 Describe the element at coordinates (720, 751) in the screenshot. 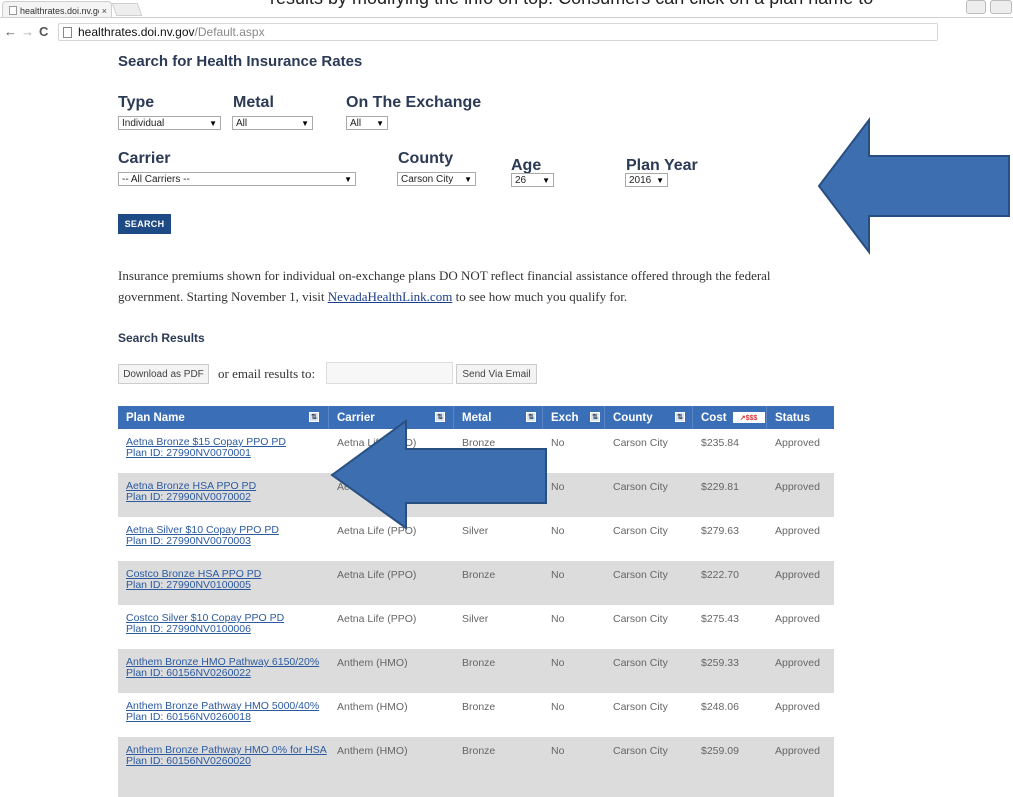

I see `cost-cell: $259.09` at that location.